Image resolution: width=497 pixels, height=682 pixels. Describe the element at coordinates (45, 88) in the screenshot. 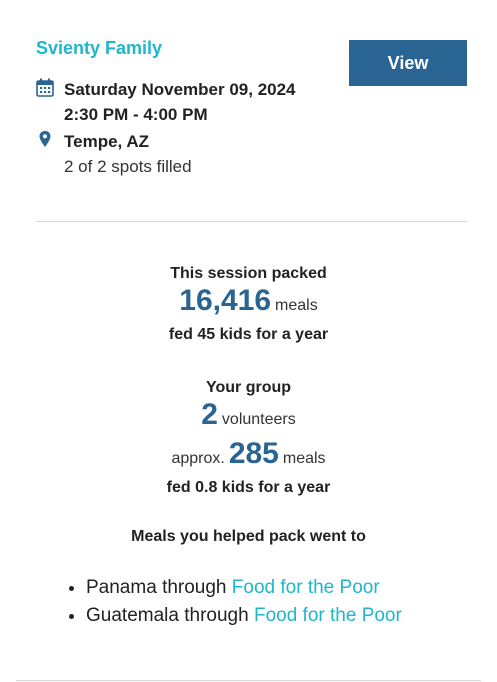

I see `calendar-icon` at that location.